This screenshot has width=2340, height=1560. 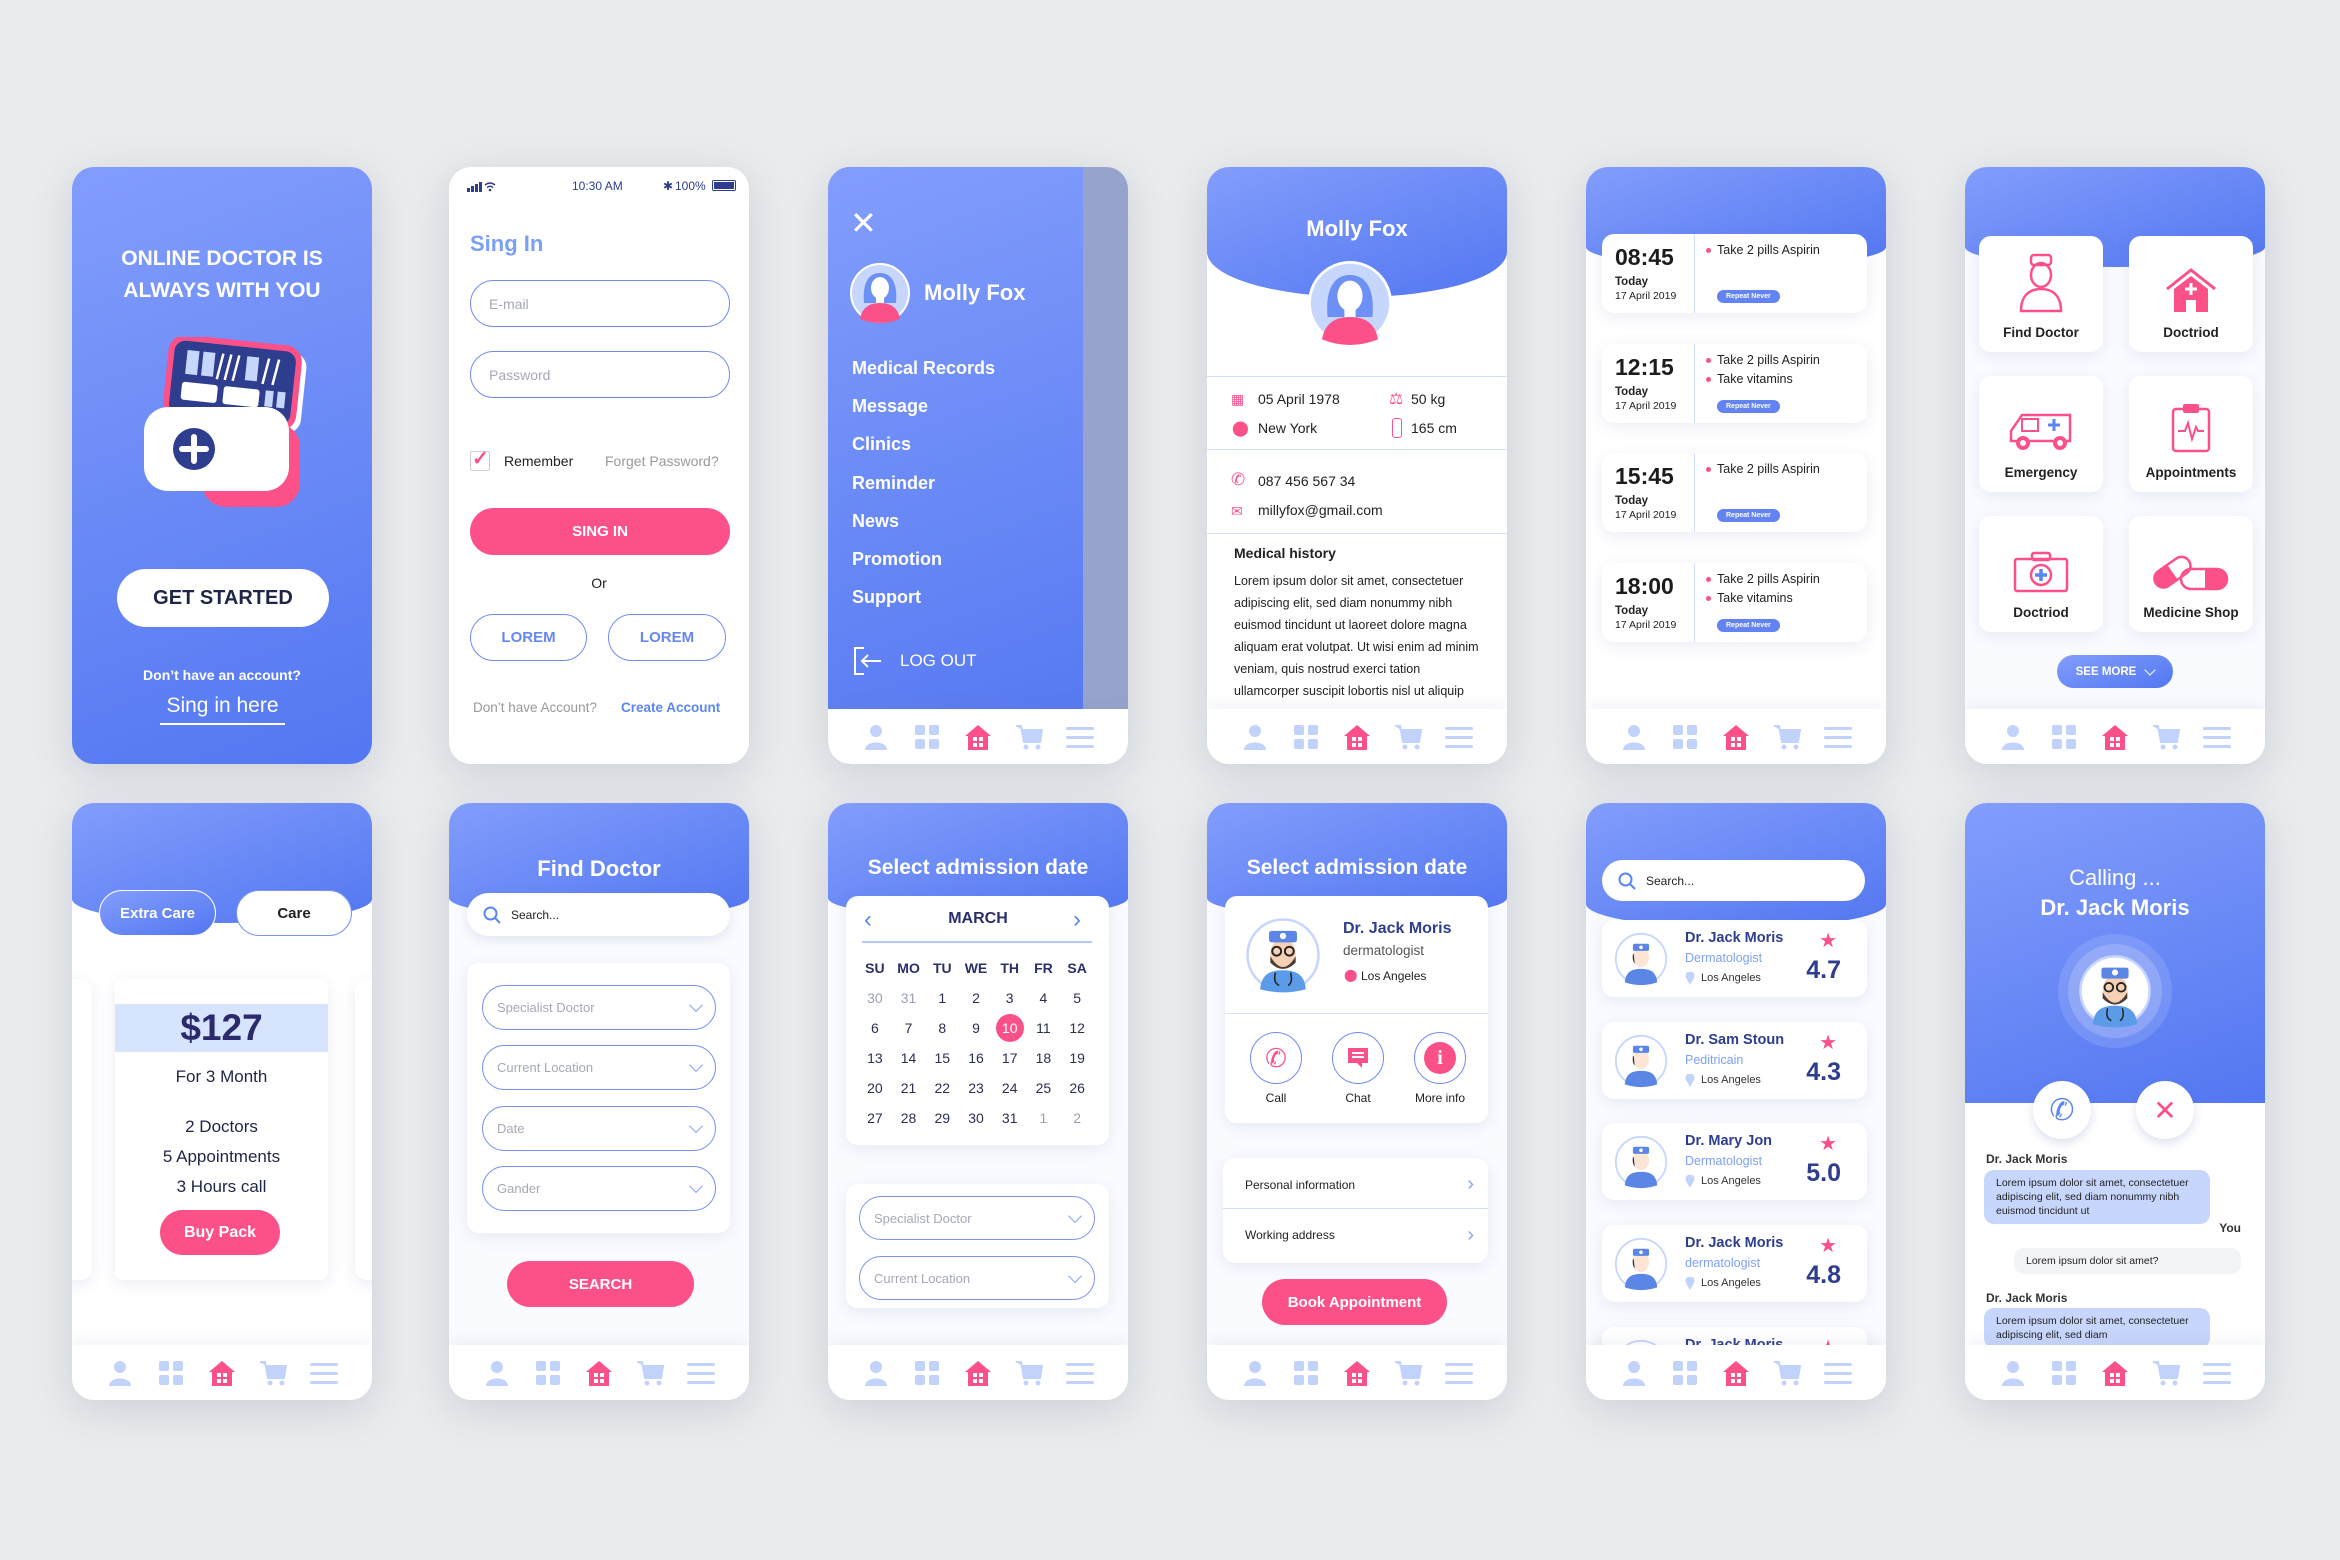 I want to click on date-select: Date, so click(x=599, y=1128).